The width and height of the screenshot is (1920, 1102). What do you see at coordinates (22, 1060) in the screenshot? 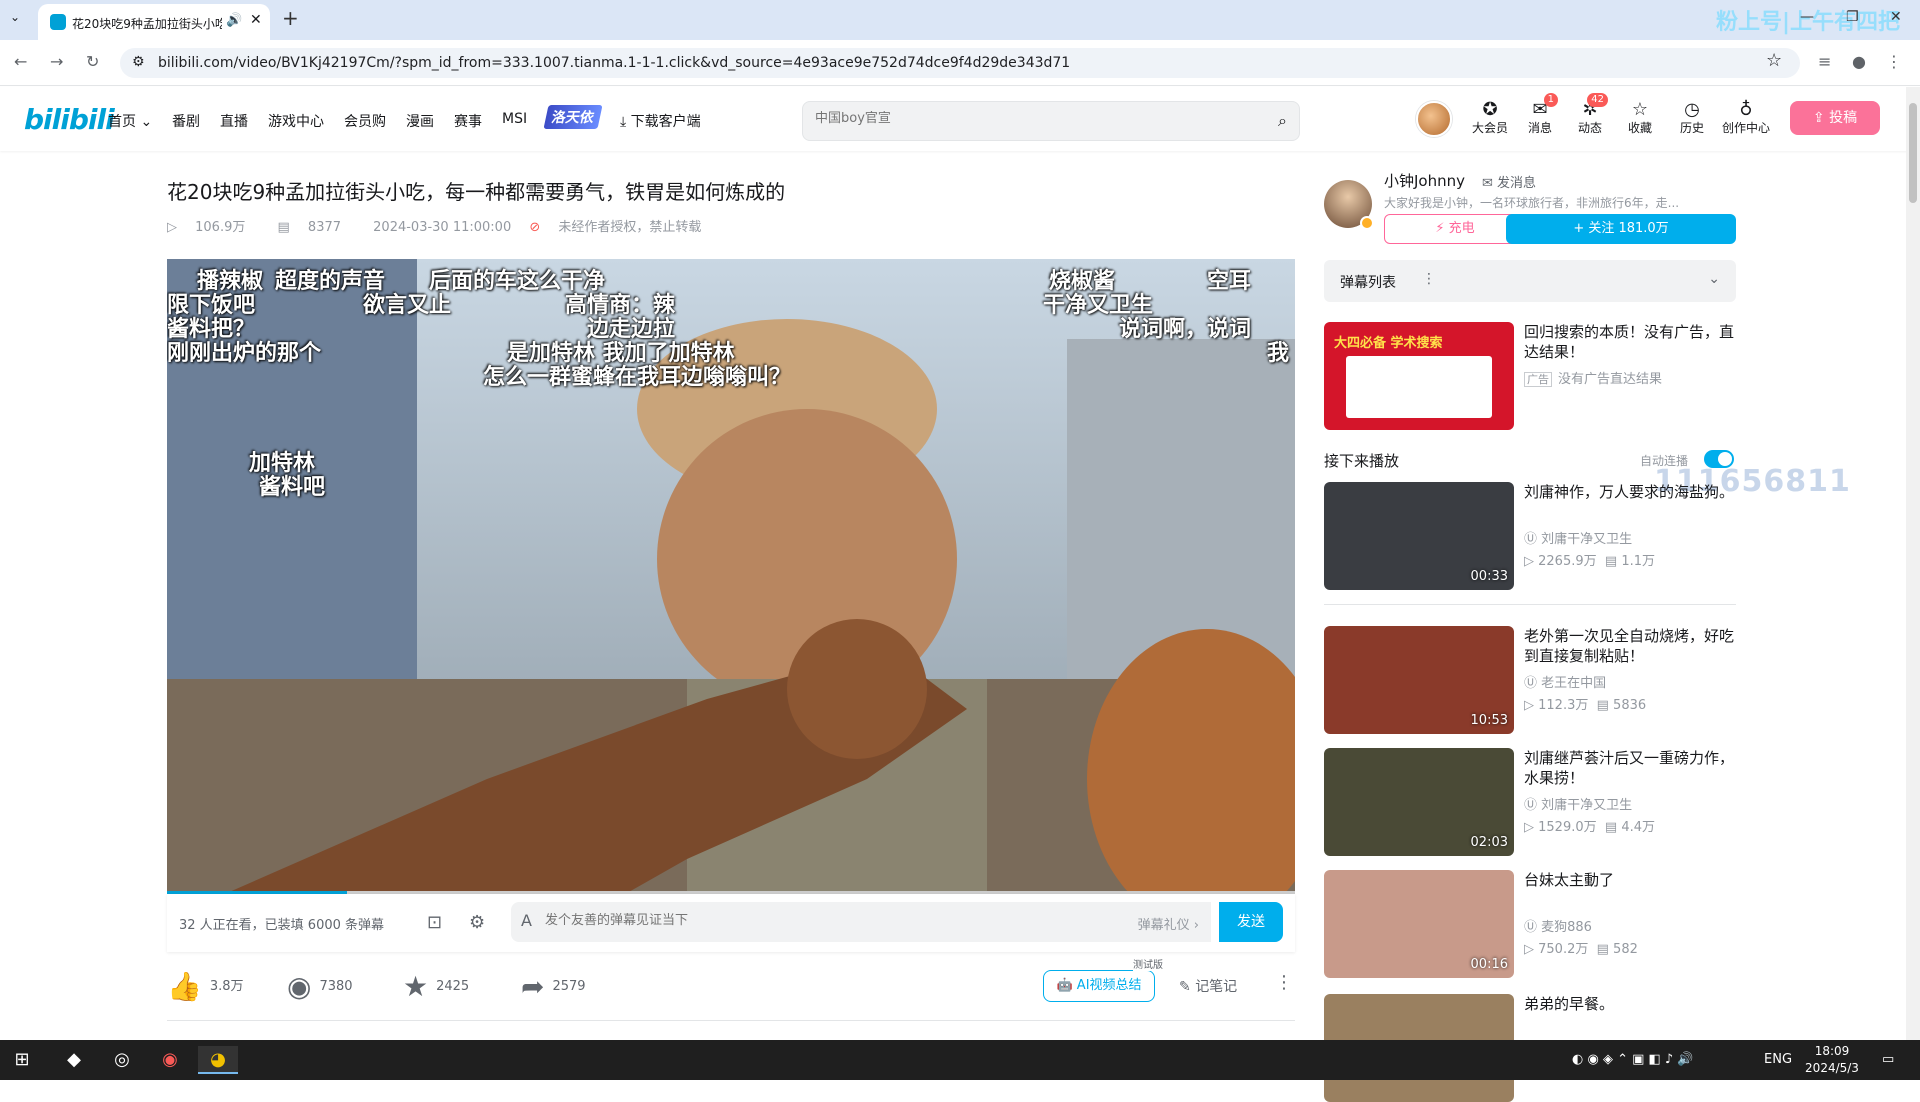
I see `windows-start-icon: ⊞` at bounding box center [22, 1060].